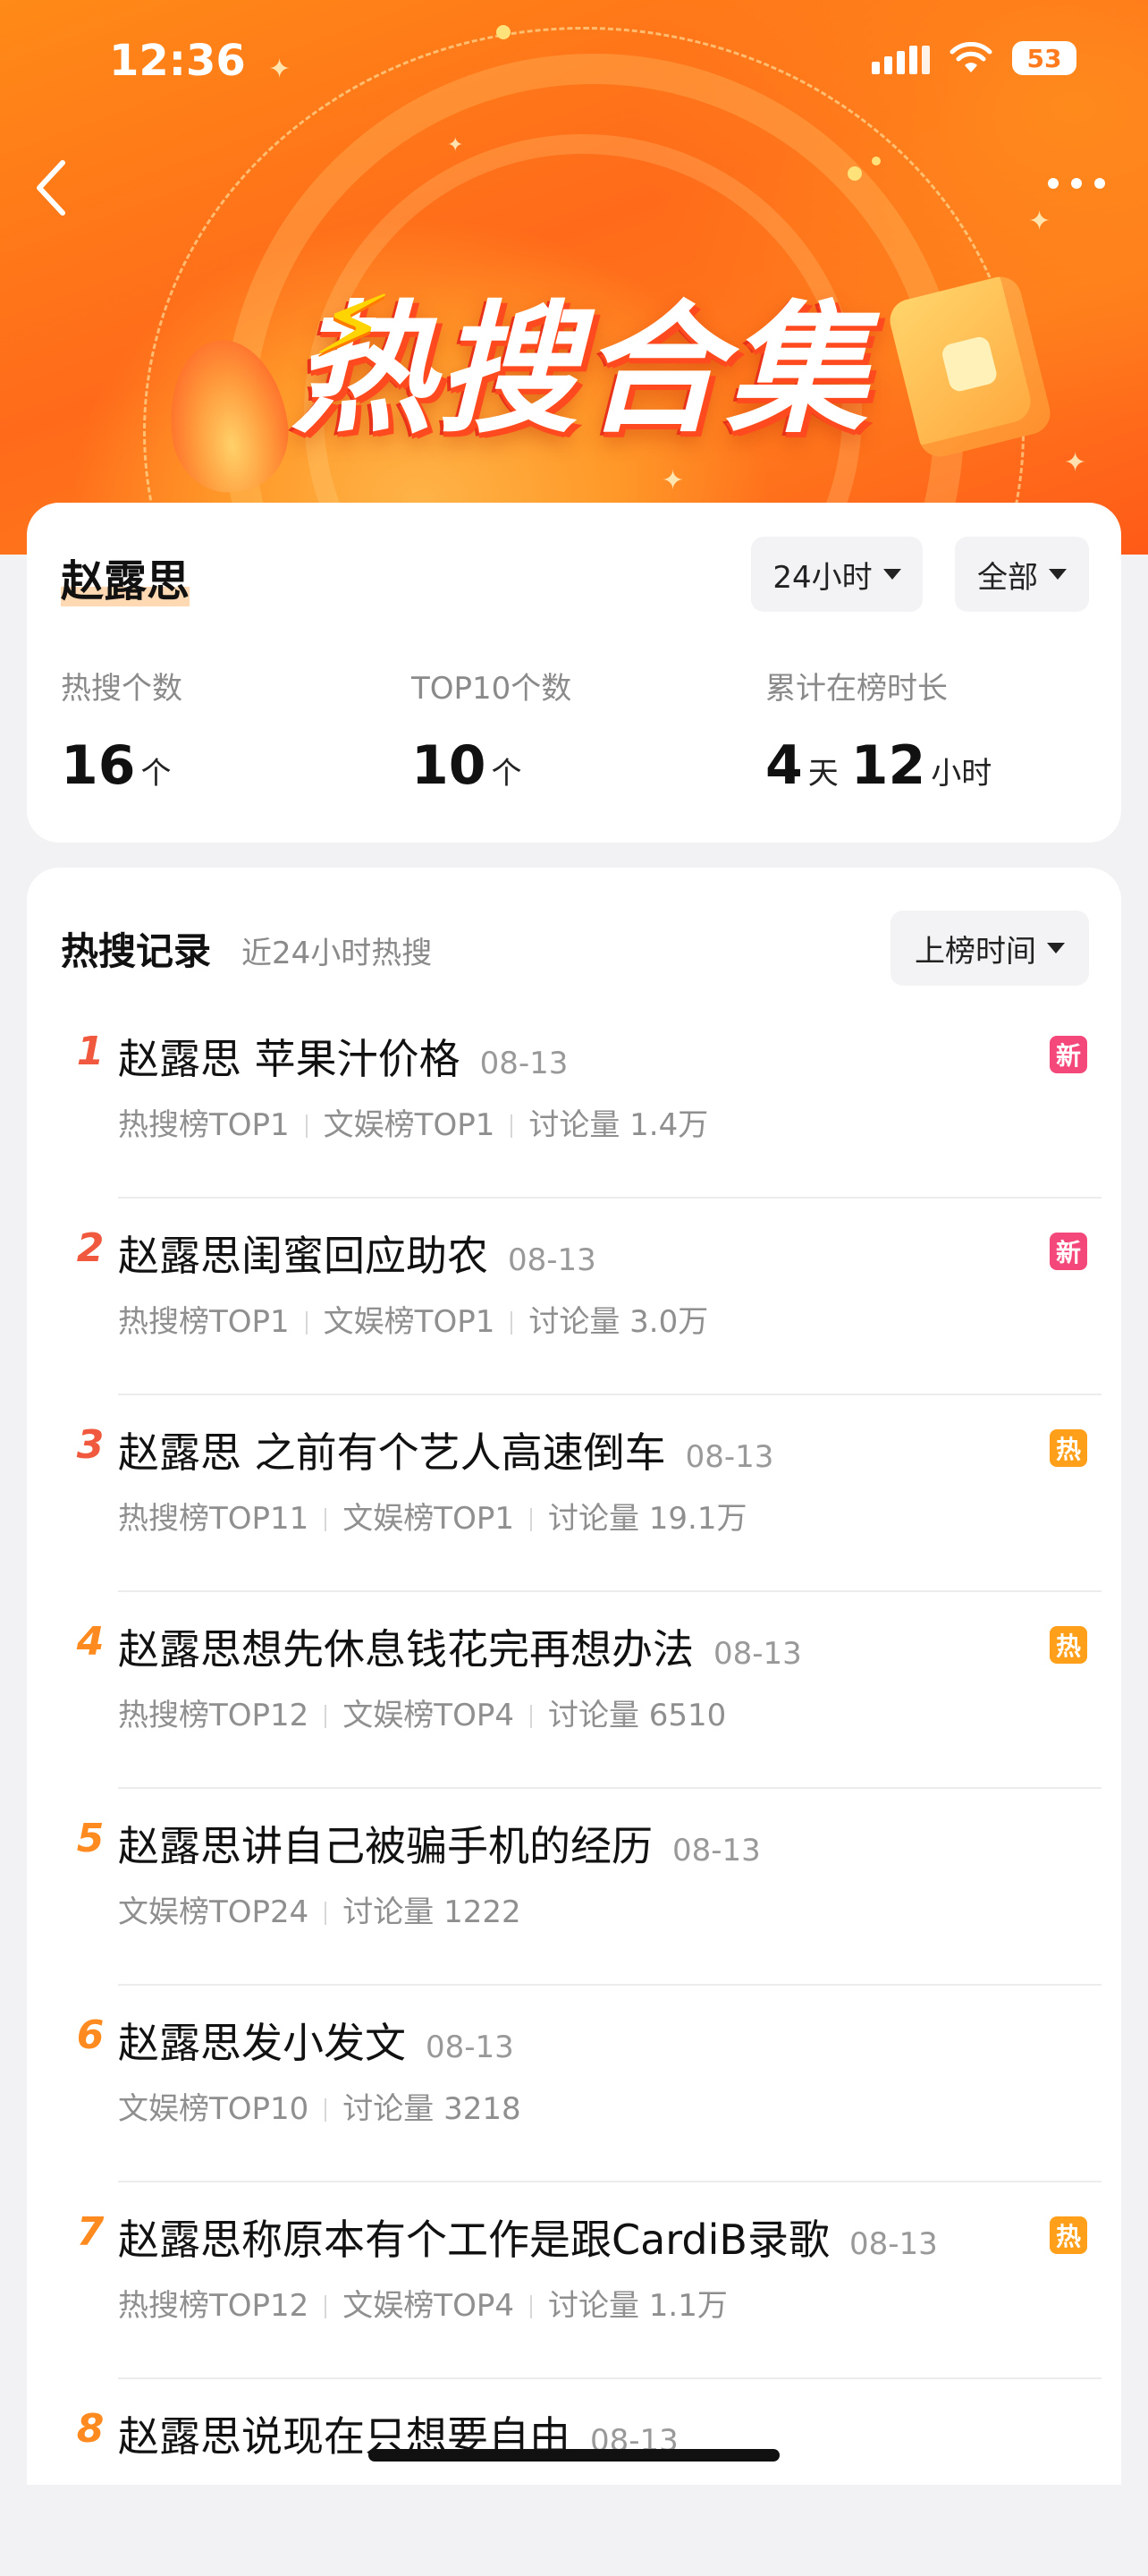 The image size is (1148, 2576). I want to click on record-meta: 热搜榜TOP1 文娱榜TOP1 讨论量 1.4万, so click(413, 1122).